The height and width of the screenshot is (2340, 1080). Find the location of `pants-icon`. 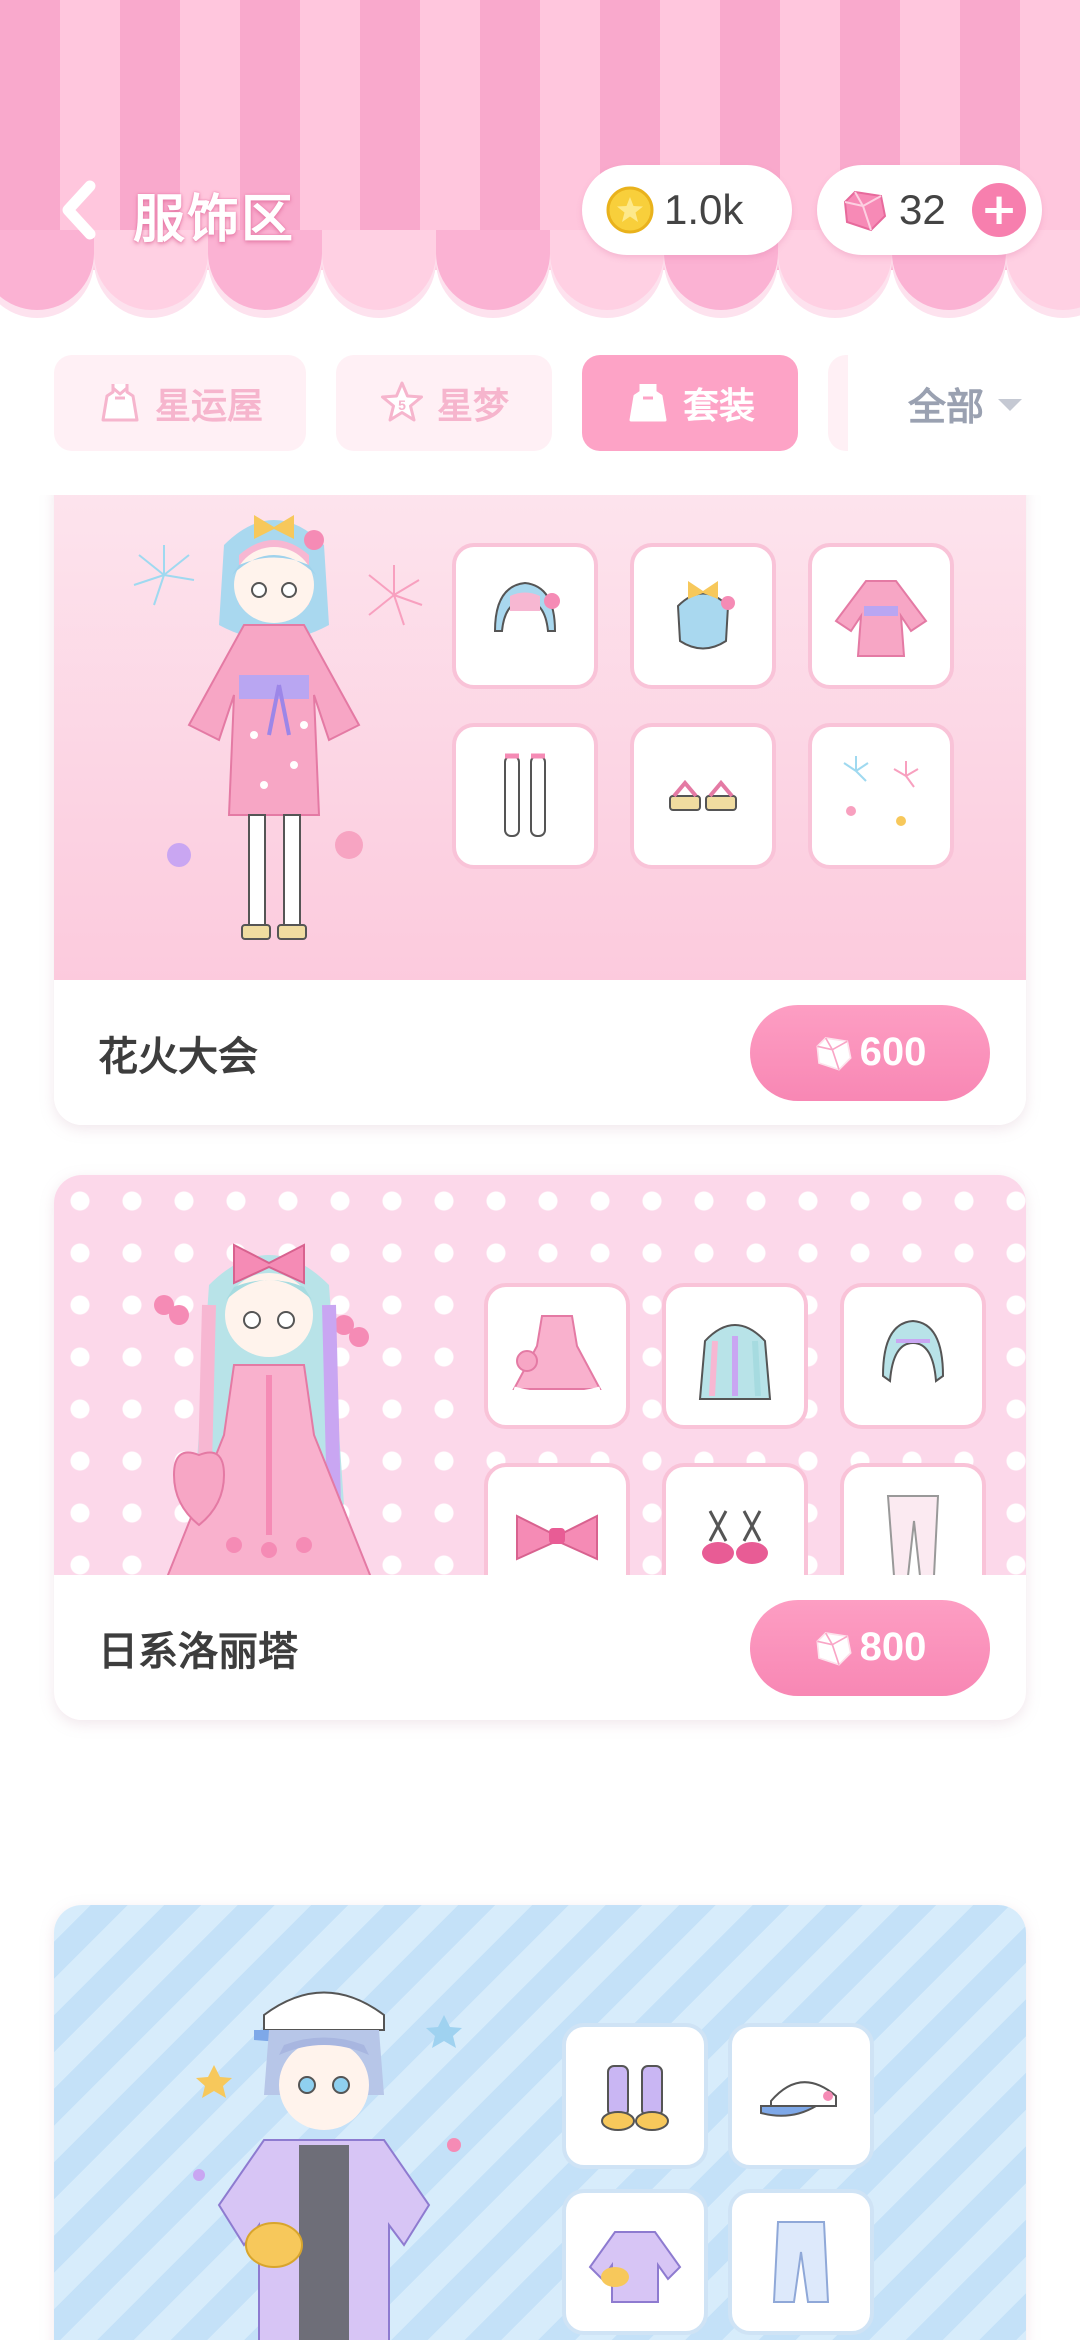

pants-icon is located at coordinates (801, 2262).